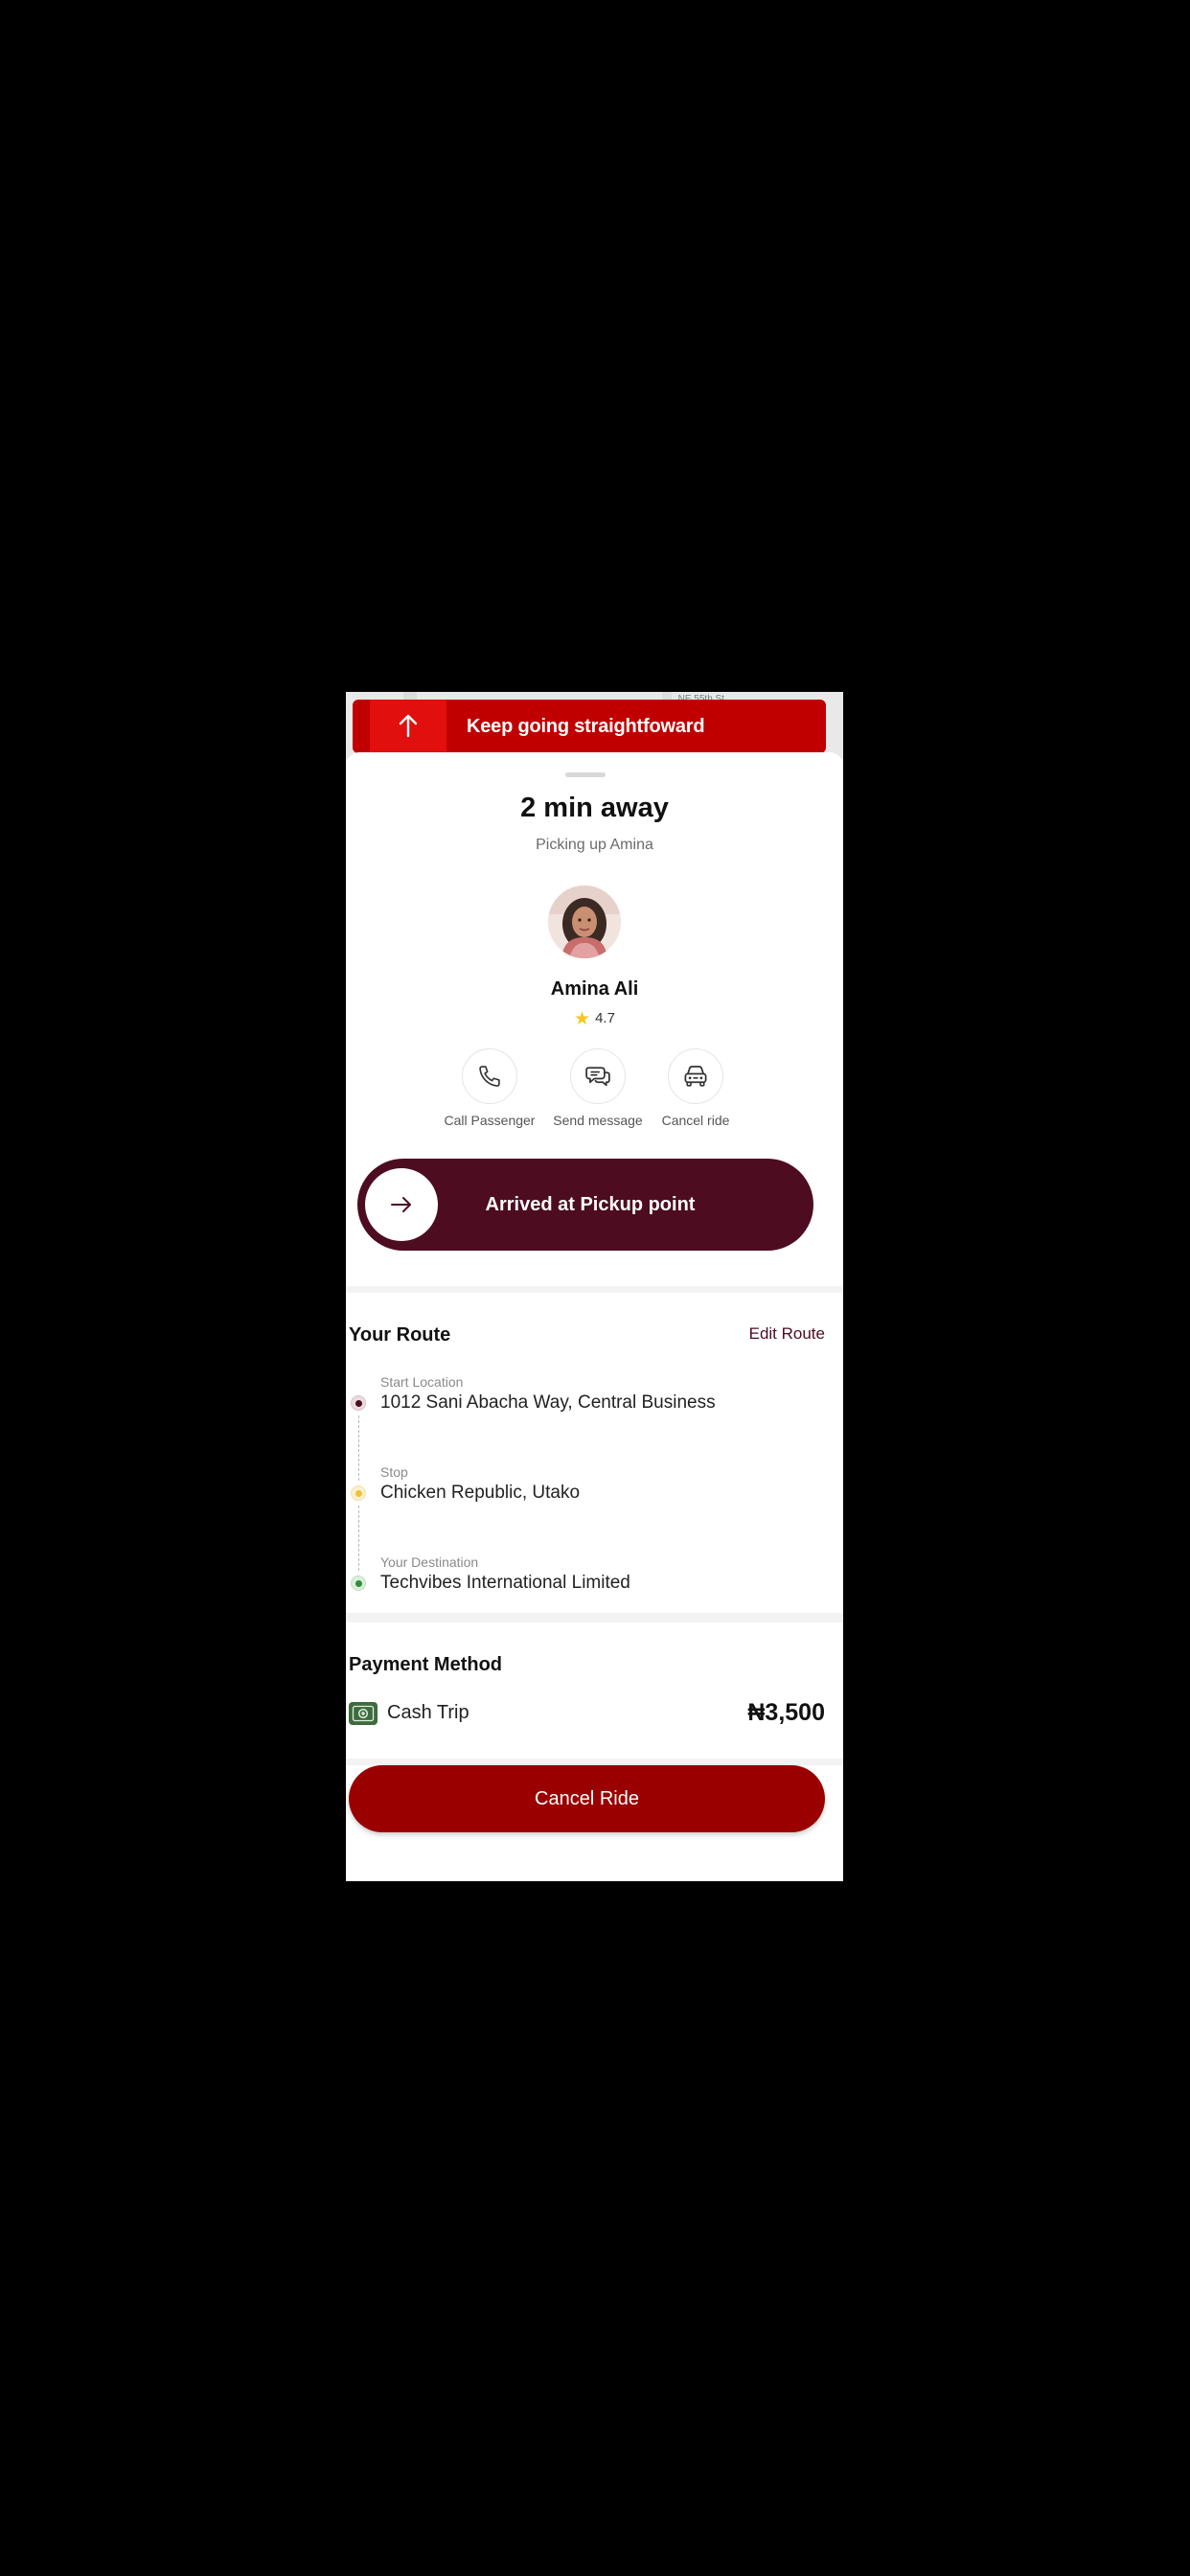 Image resolution: width=1190 pixels, height=2576 pixels. I want to click on cancel-ride-action-button: Cancel ride, so click(696, 1088).